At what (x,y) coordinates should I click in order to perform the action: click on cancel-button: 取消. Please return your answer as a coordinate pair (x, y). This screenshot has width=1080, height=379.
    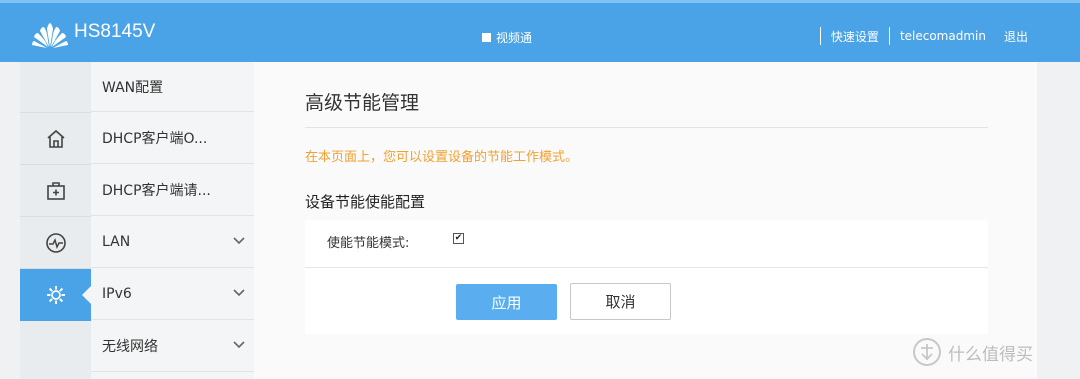
    Looking at the image, I should click on (620, 301).